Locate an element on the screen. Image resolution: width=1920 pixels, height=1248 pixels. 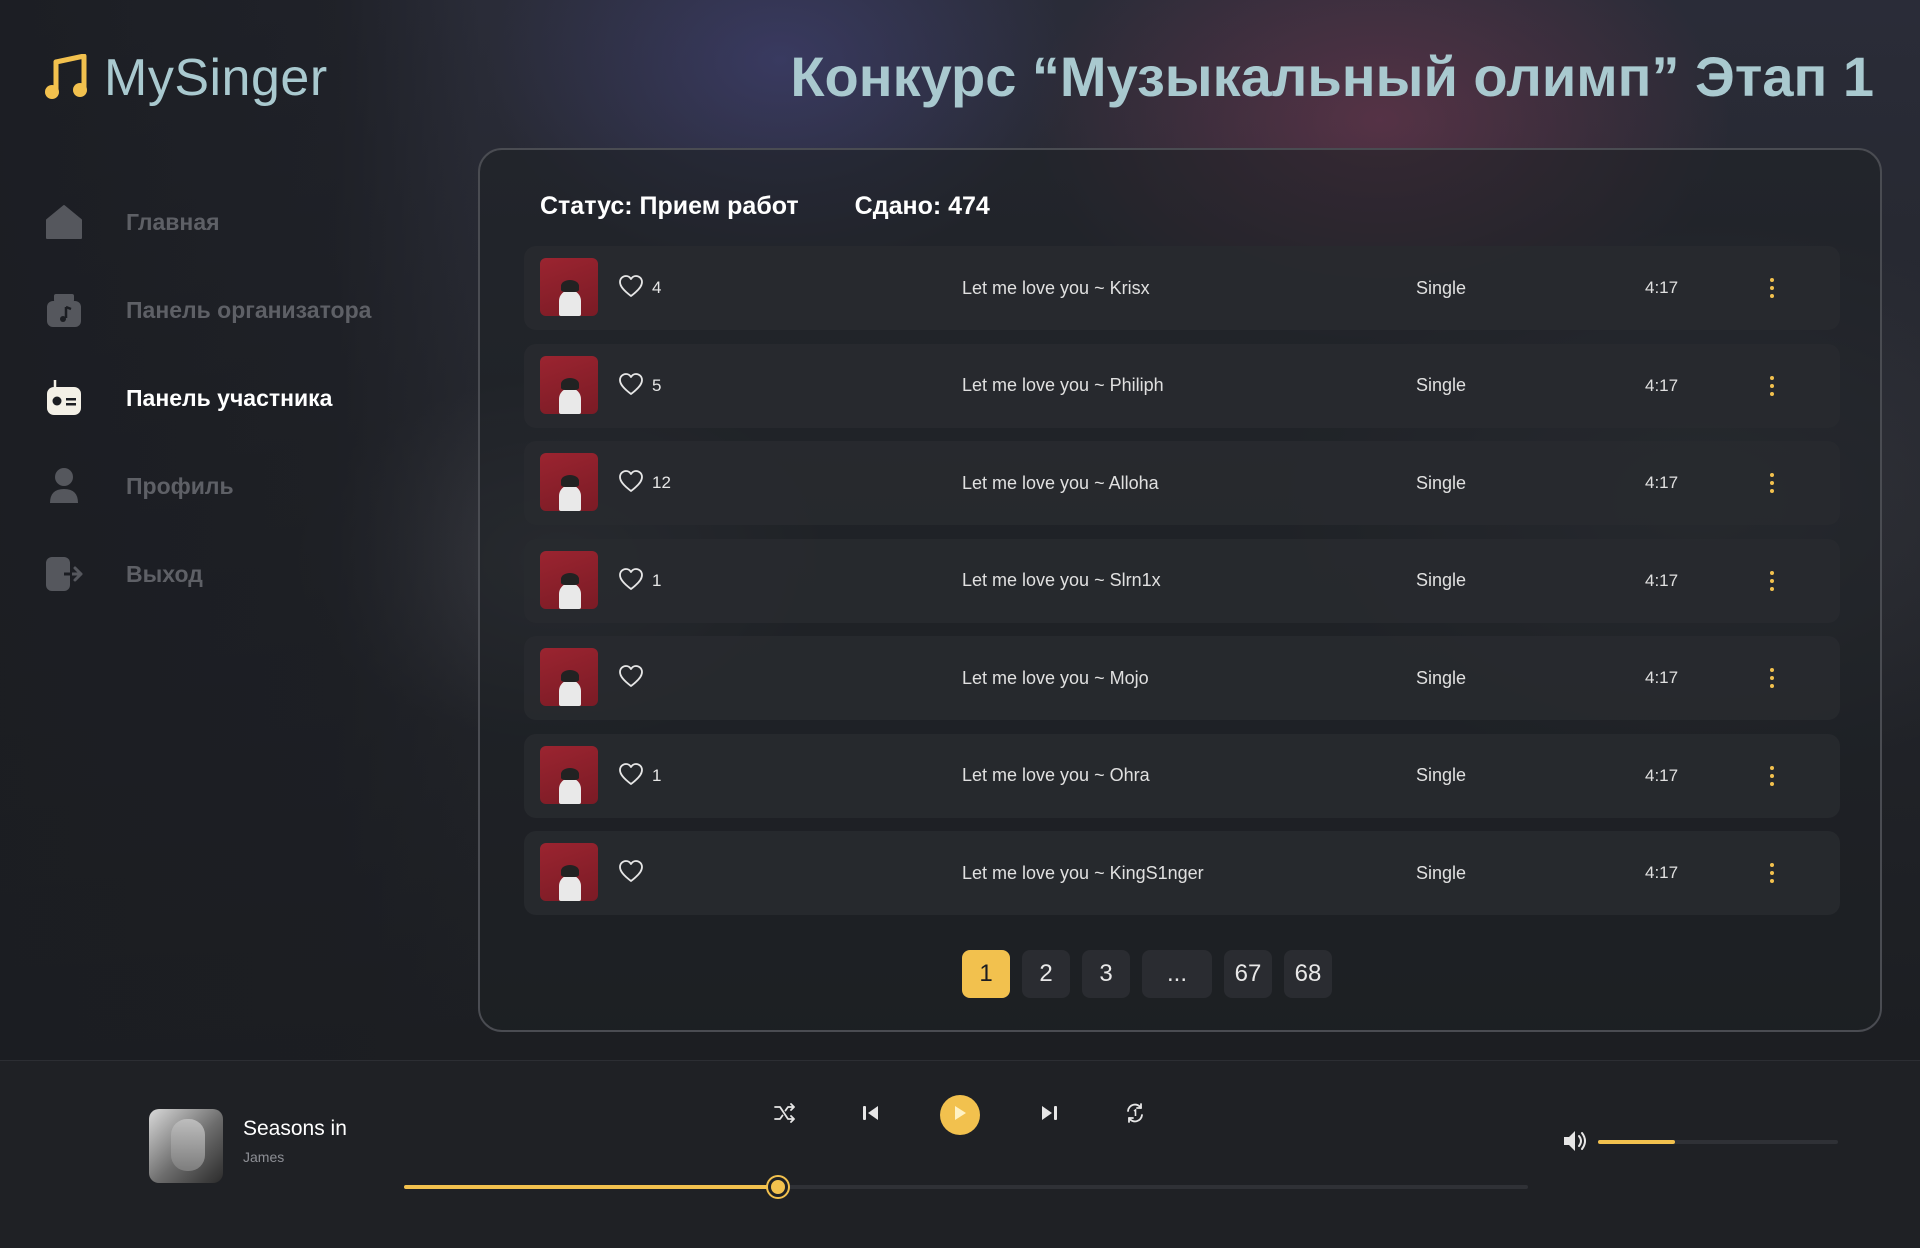
volume-button is located at coordinates (1575, 1143).